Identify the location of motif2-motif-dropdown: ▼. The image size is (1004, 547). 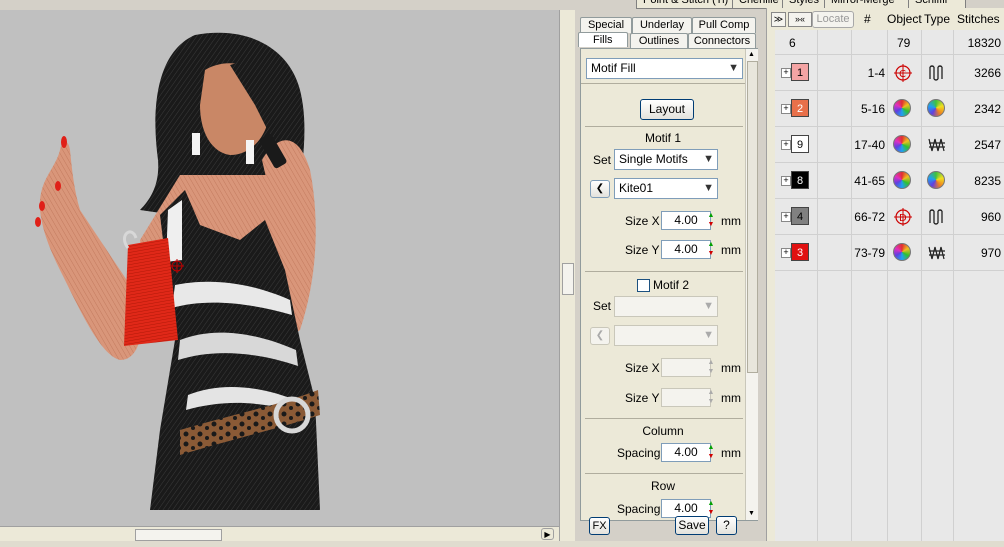
(666, 335).